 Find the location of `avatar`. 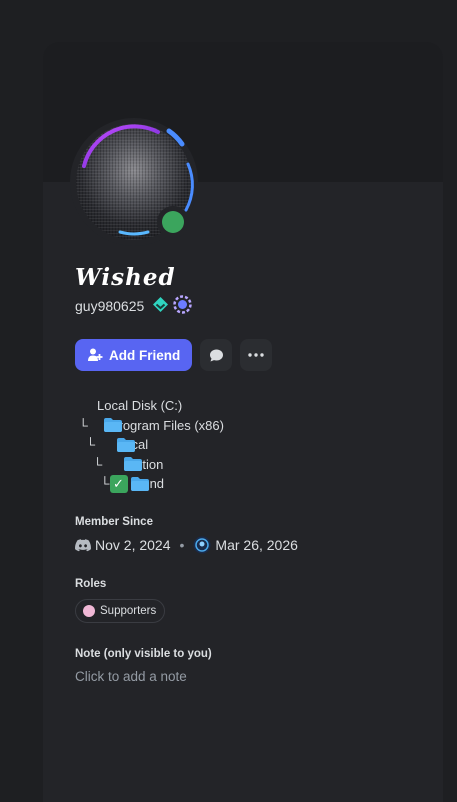

avatar is located at coordinates (134, 182).